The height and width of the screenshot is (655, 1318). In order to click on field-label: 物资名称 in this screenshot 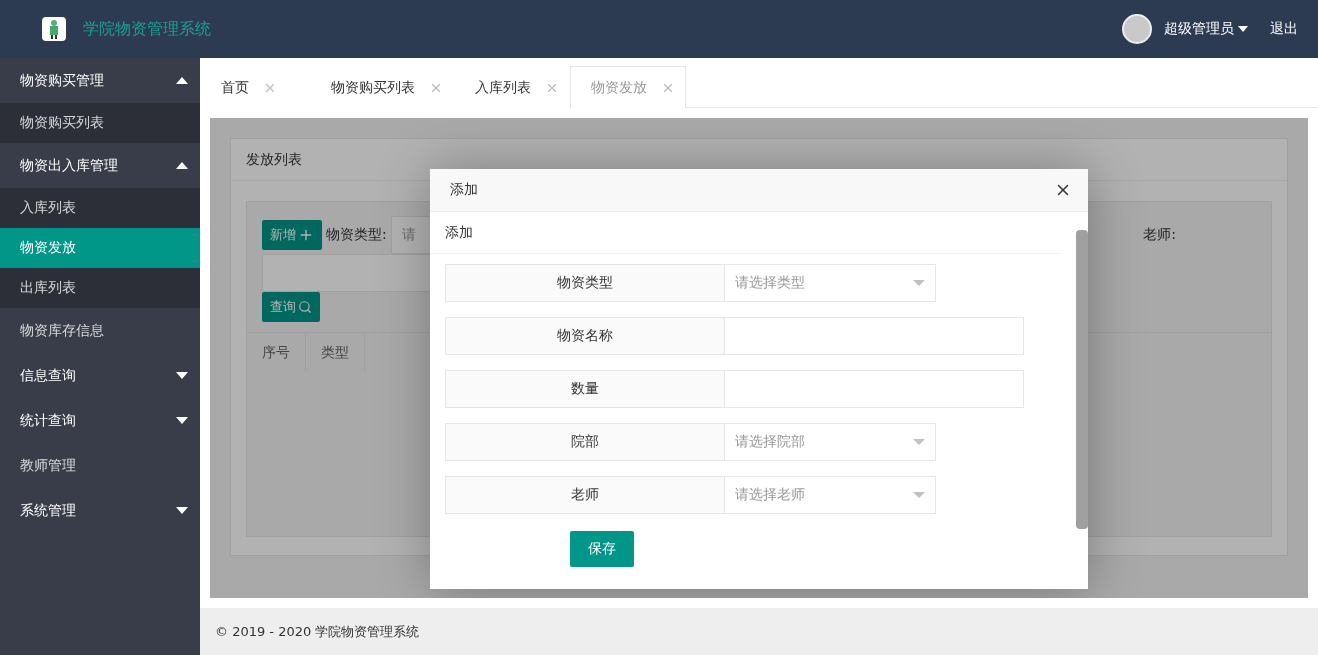, I will do `click(585, 336)`.